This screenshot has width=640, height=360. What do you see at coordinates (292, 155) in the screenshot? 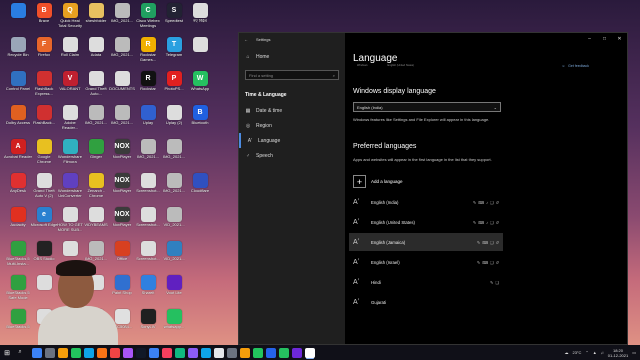
I see `sidebar-item-speech: ♂ Speech` at bounding box center [292, 155].